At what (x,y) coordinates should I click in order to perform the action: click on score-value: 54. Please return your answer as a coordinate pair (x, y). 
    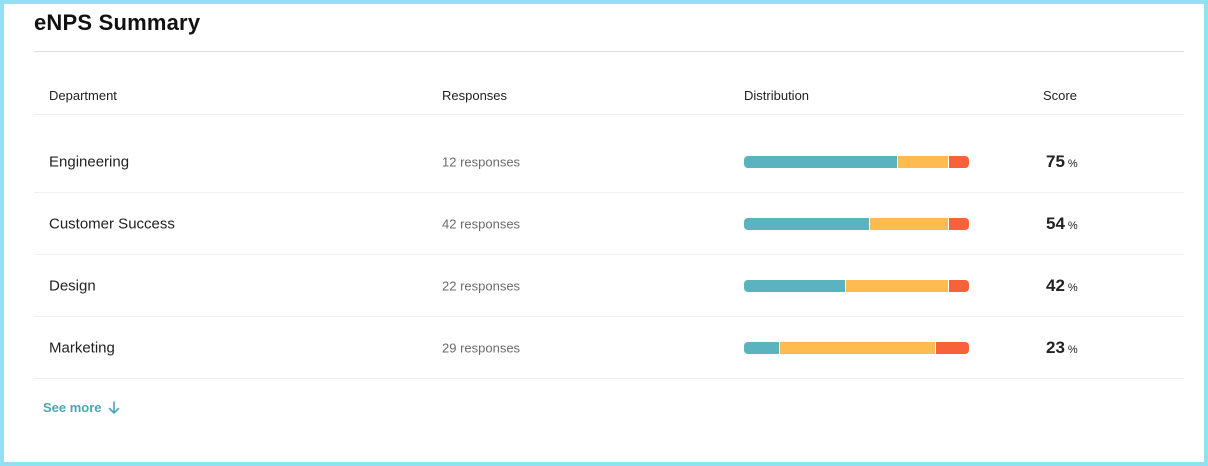
    Looking at the image, I should click on (1055, 223).